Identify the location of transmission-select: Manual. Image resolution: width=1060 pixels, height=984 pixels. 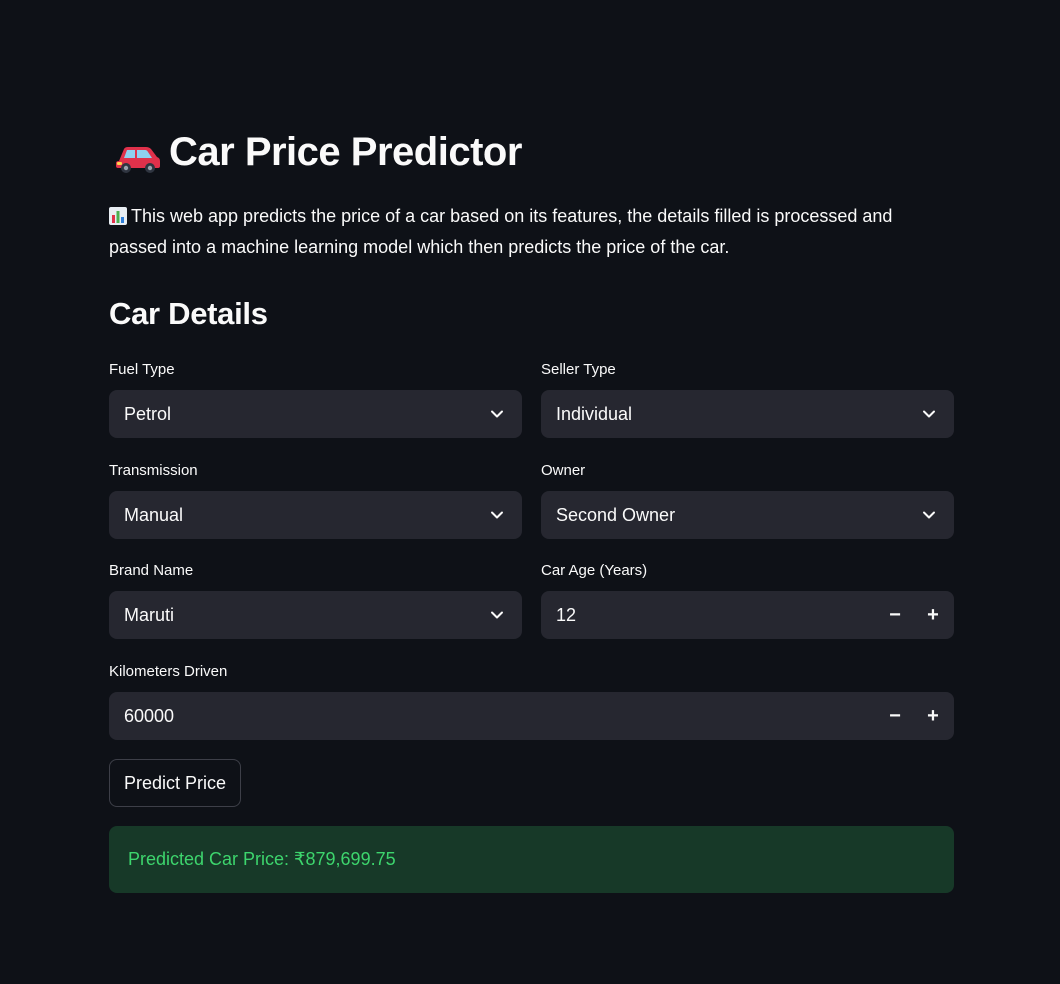
(315, 515).